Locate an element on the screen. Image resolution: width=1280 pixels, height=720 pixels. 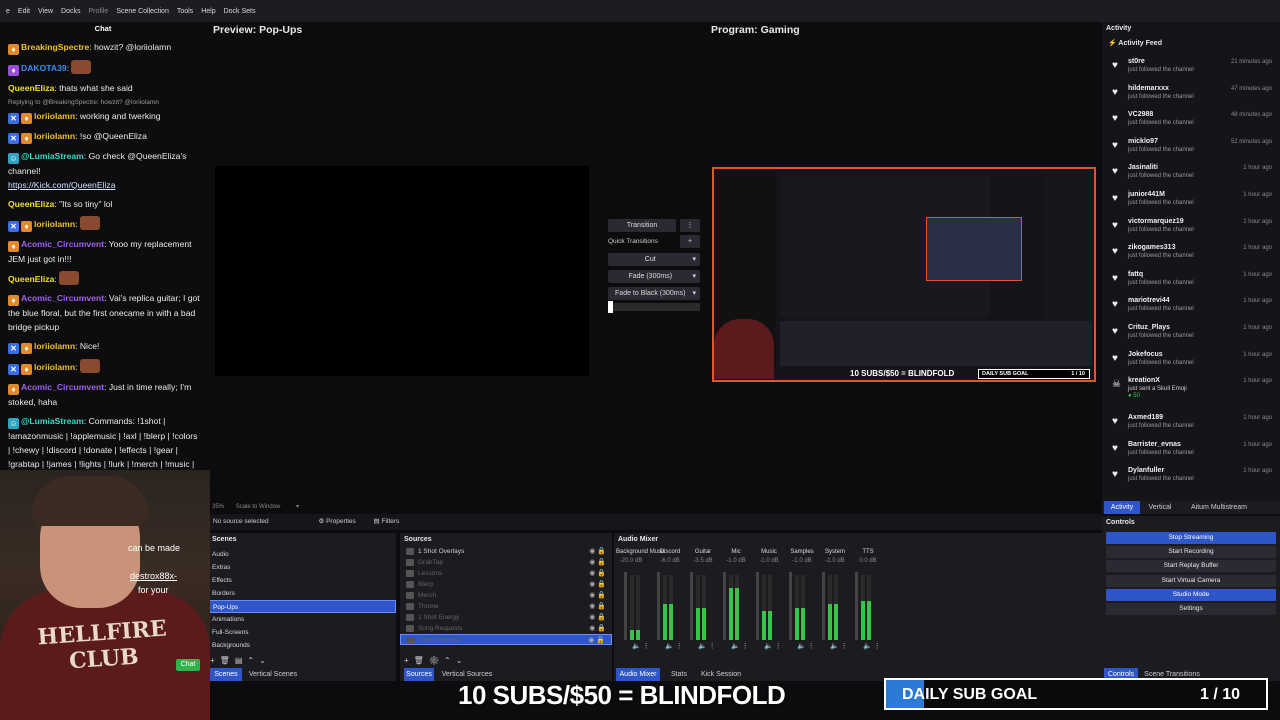
tbar-slider is located at coordinates (654, 307).